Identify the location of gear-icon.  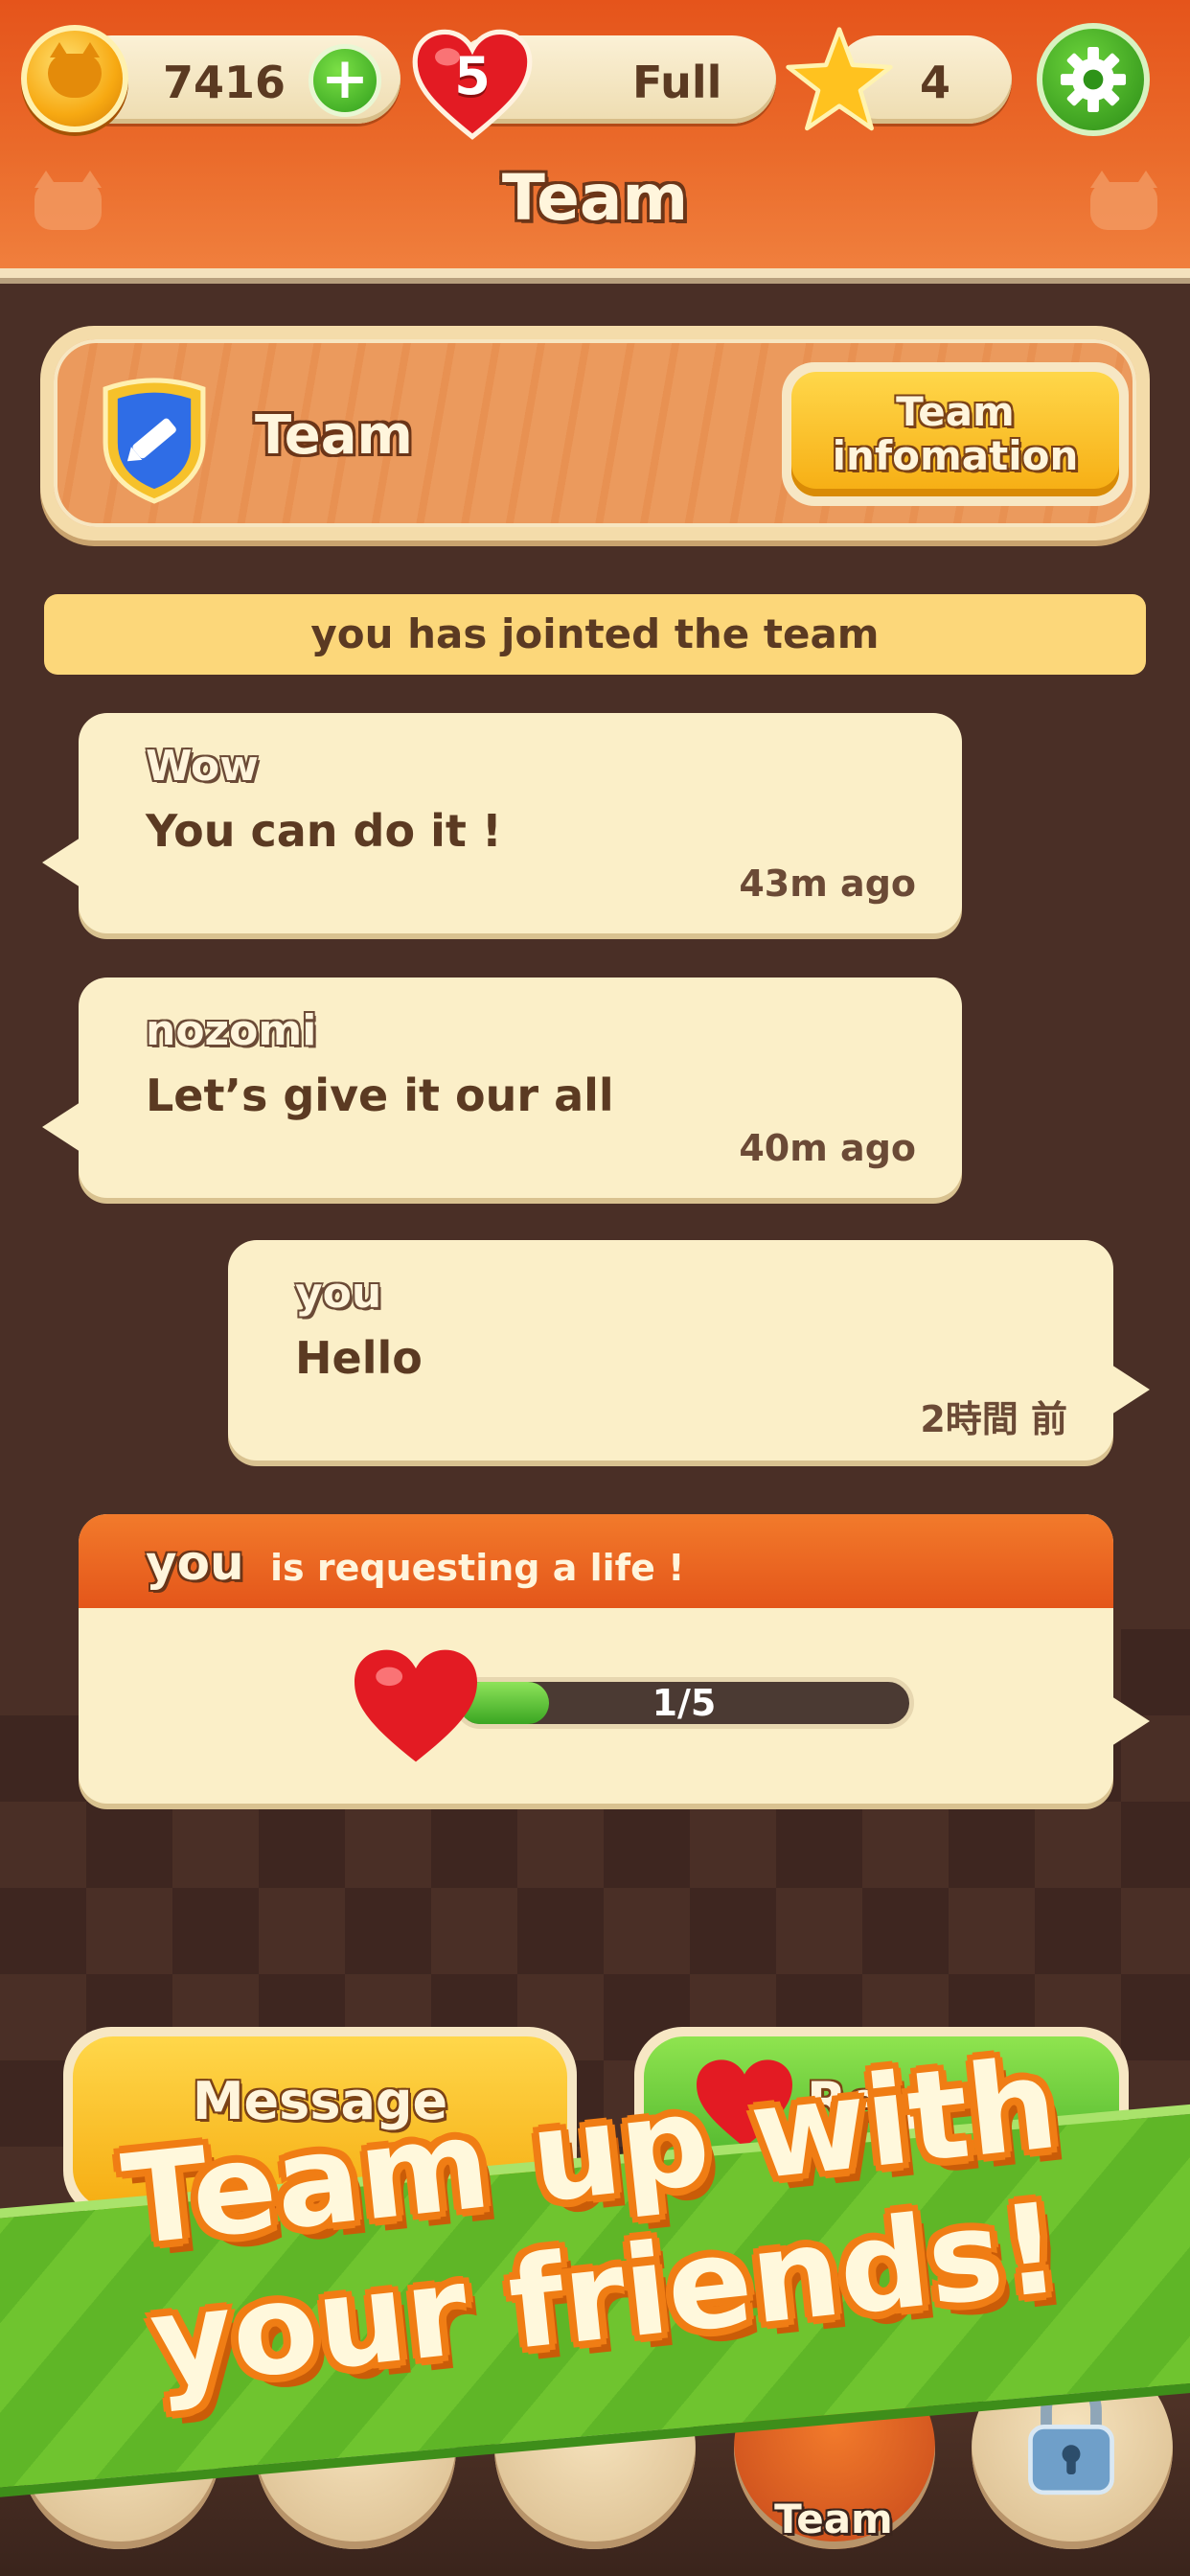
(1094, 79).